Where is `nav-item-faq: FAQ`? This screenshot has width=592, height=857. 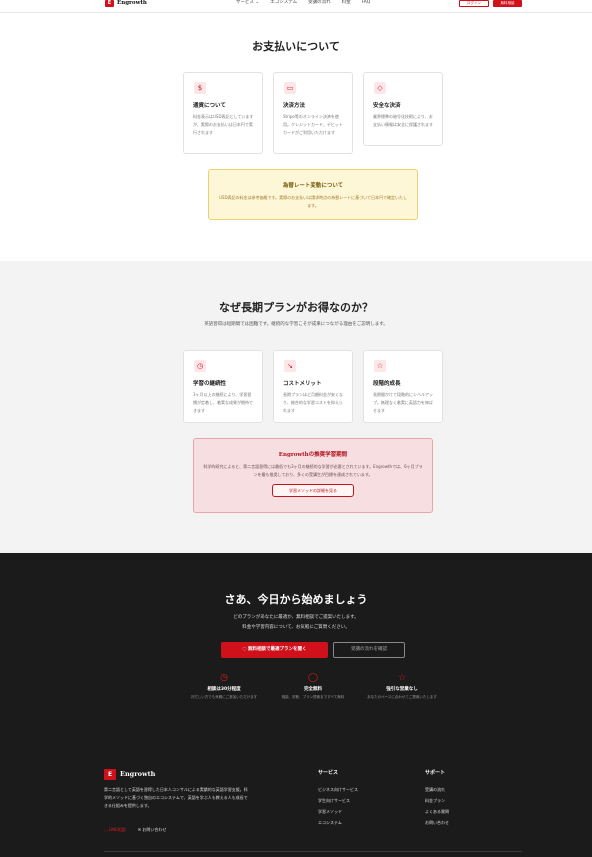 nav-item-faq: FAQ is located at coordinates (366, 2).